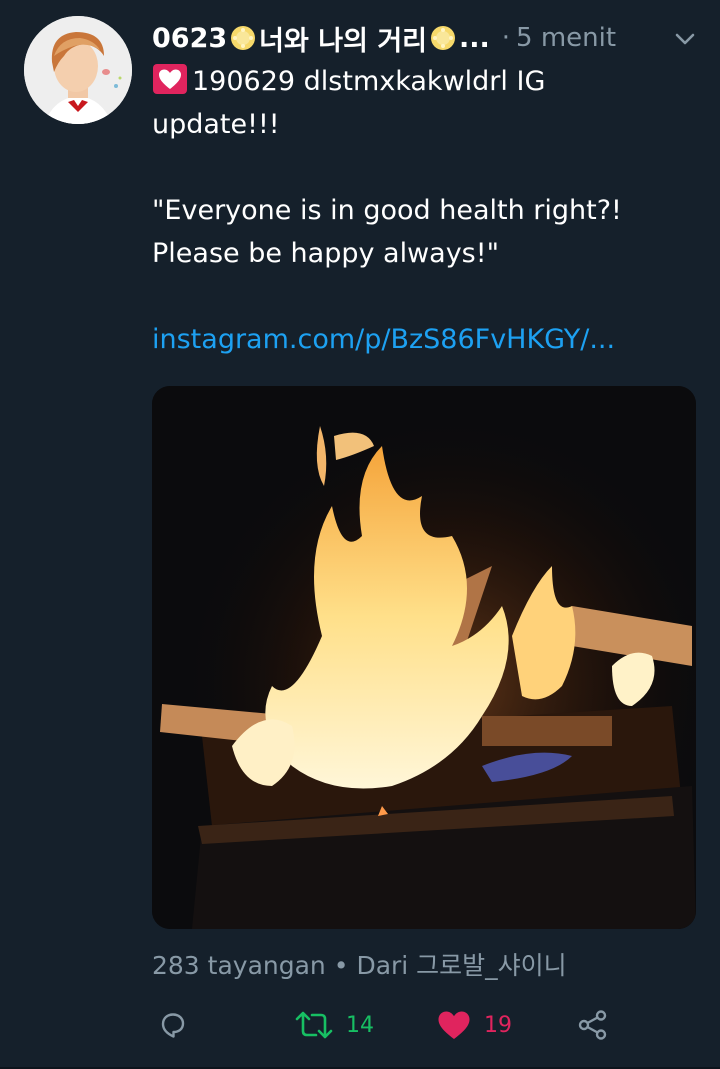 This screenshot has width=720, height=1069. I want to click on like-button: 19, so click(474, 1025).